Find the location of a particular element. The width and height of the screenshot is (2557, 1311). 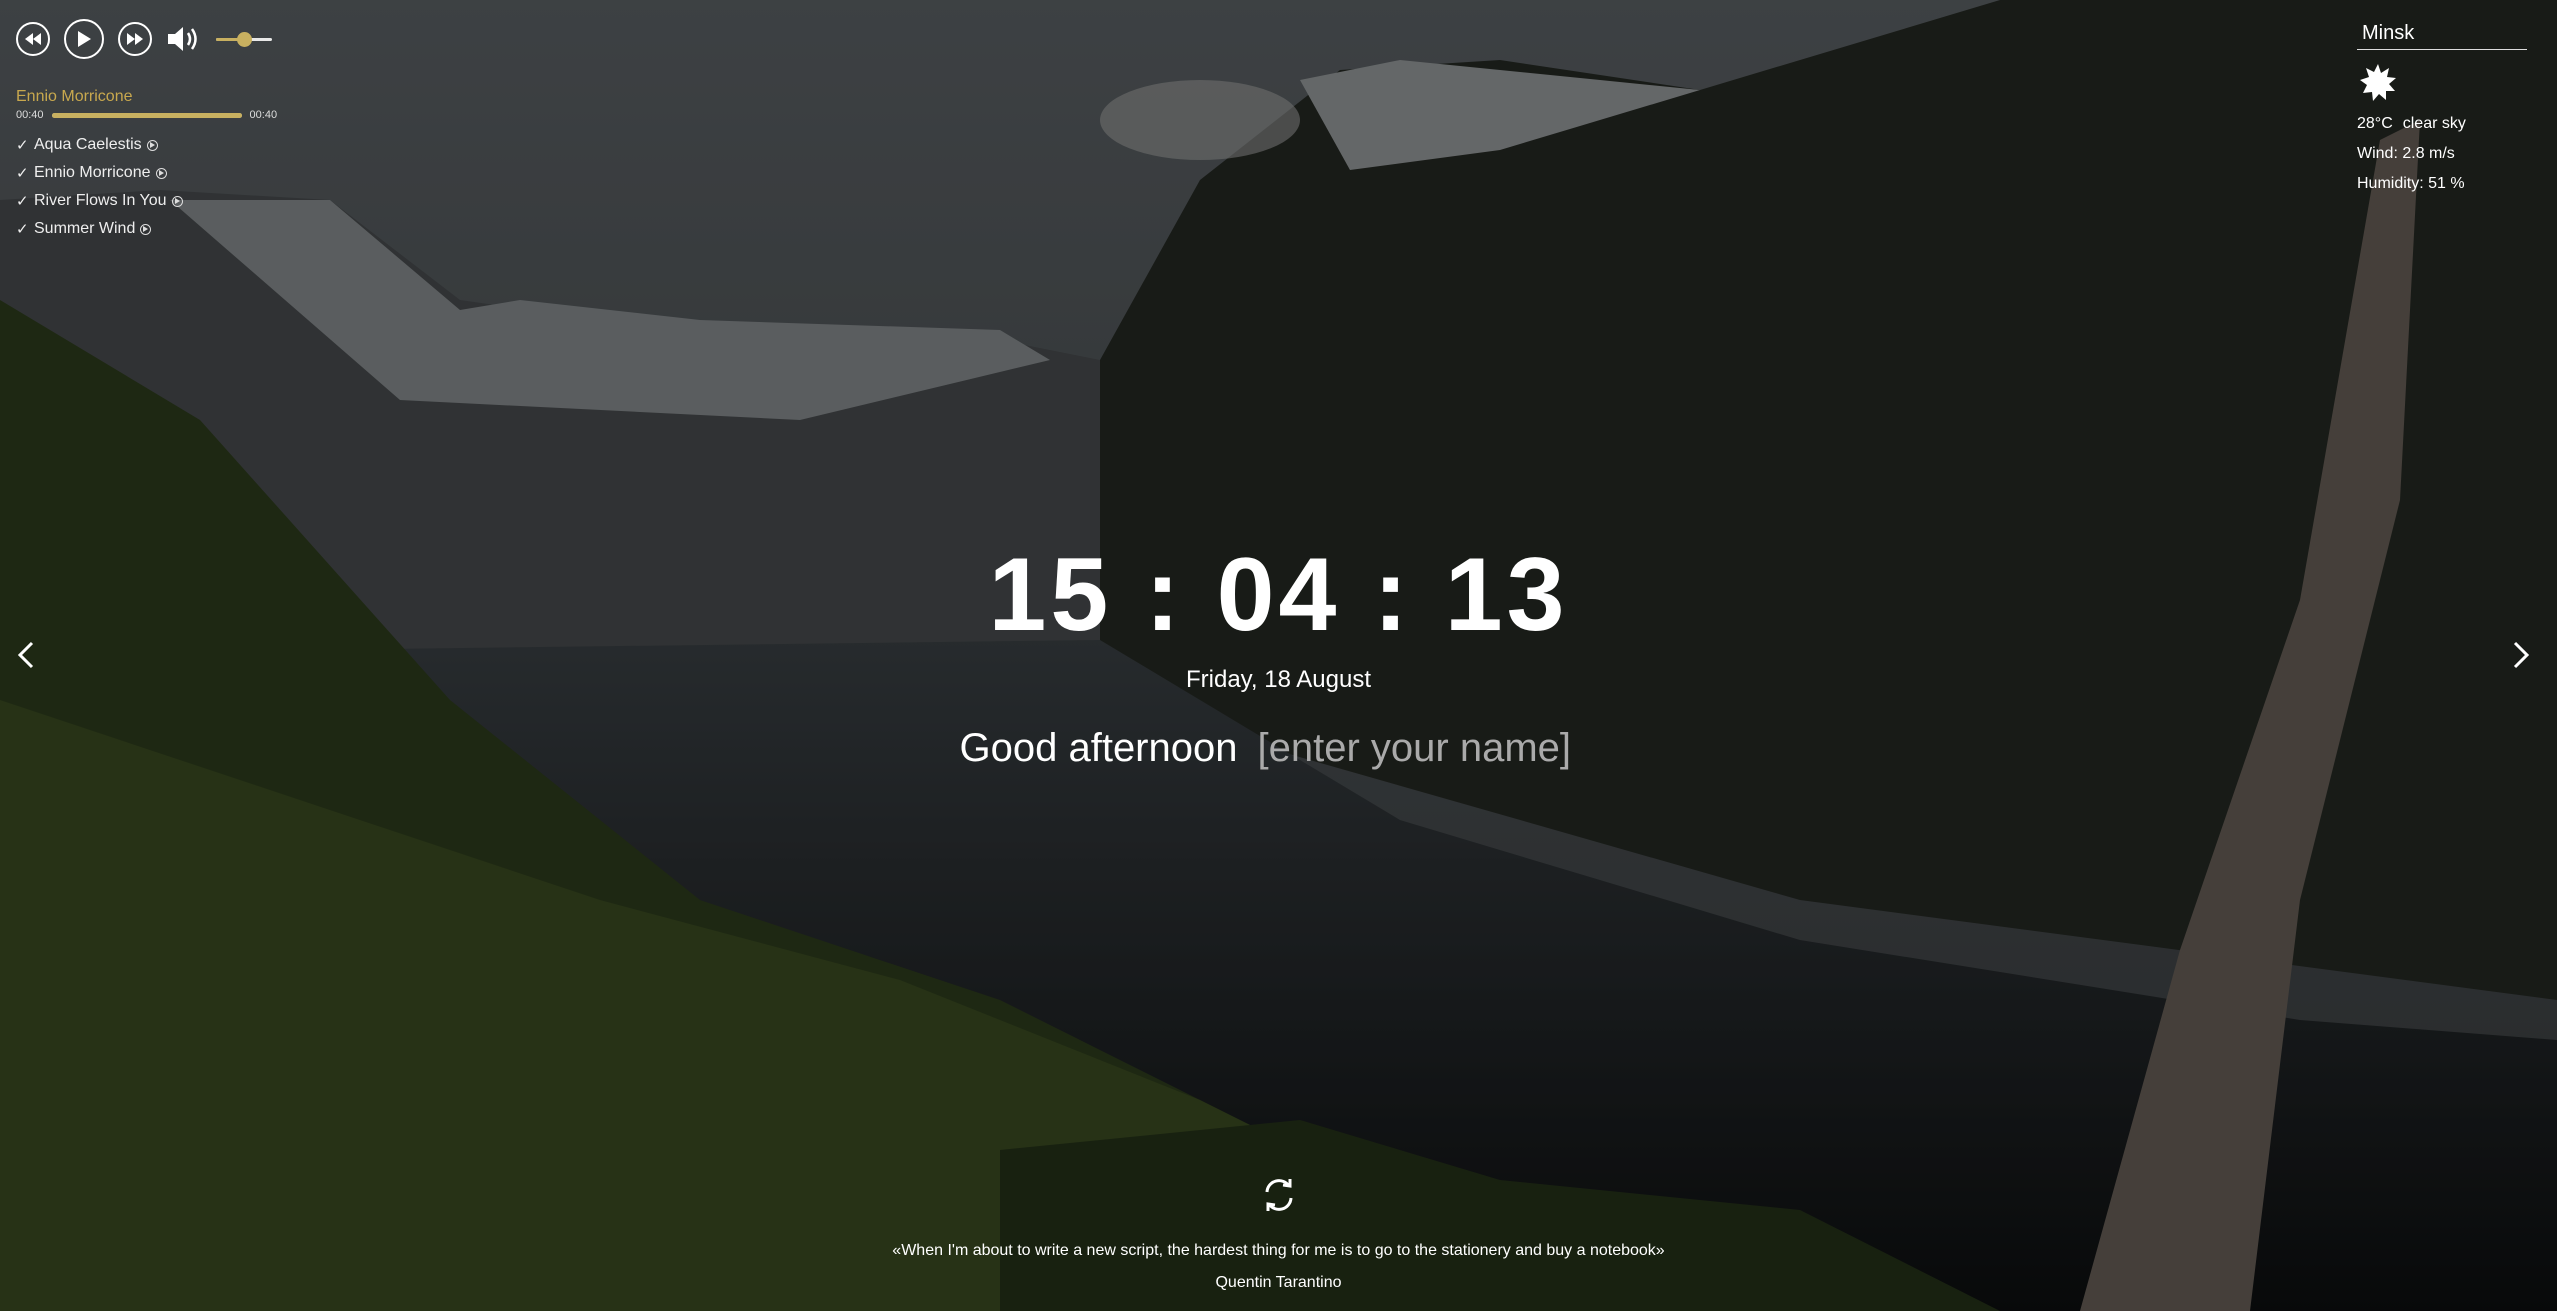

playlist-item: ✓ Summer Wind is located at coordinates (166, 229).